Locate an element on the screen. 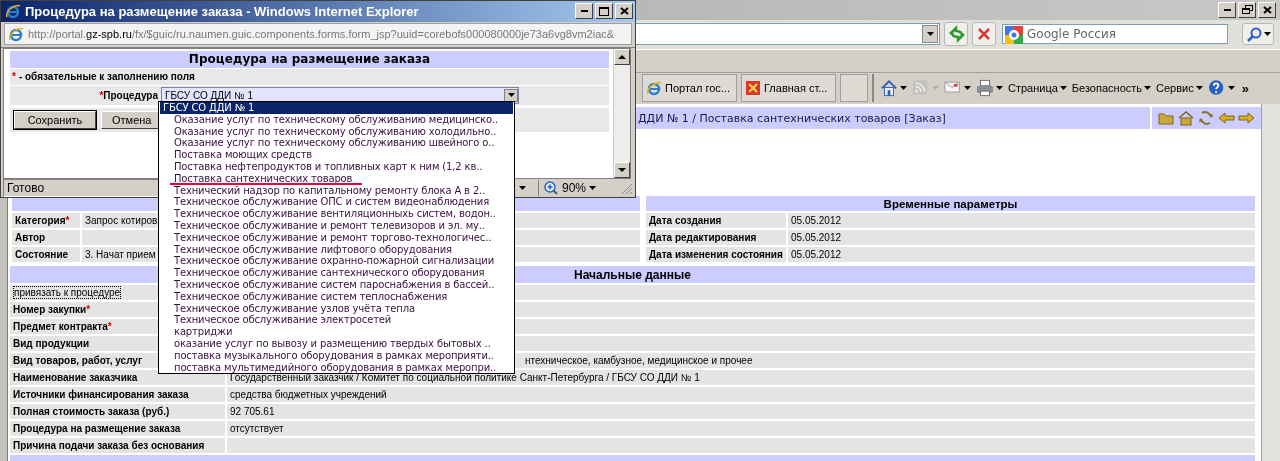 The image size is (1280, 461). scroll-down-button is located at coordinates (622, 170).